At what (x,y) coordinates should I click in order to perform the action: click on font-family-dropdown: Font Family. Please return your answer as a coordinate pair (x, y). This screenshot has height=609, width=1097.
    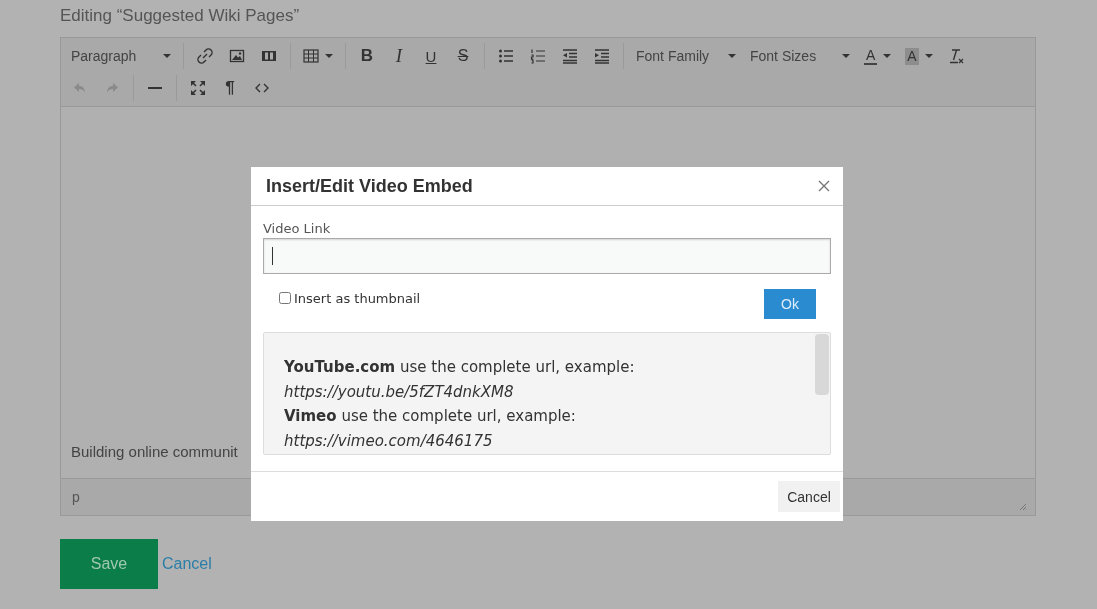
    Looking at the image, I should click on (686, 56).